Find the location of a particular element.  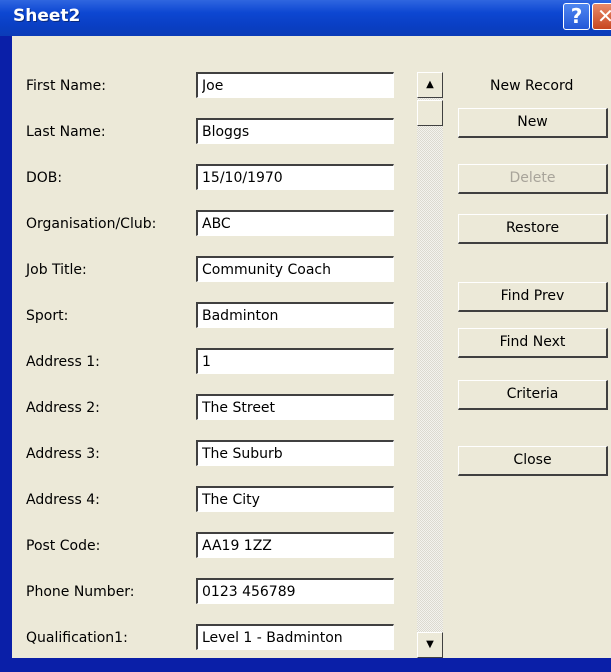

restore-button: Restore is located at coordinates (533, 229).